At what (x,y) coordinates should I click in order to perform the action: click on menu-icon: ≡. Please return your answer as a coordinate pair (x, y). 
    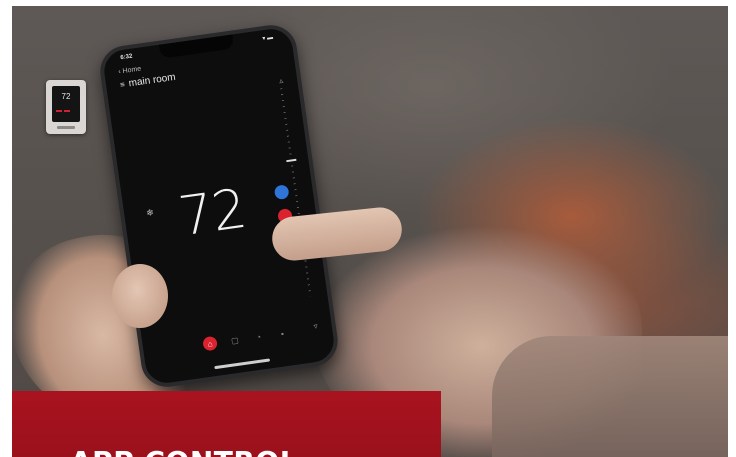
    Looking at the image, I should click on (122, 84).